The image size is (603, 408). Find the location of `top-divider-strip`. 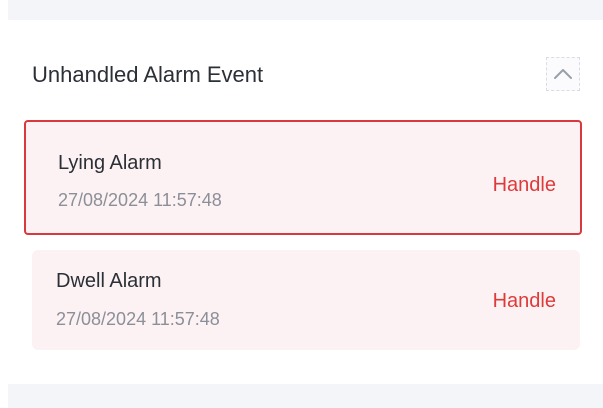

top-divider-strip is located at coordinates (305, 10).